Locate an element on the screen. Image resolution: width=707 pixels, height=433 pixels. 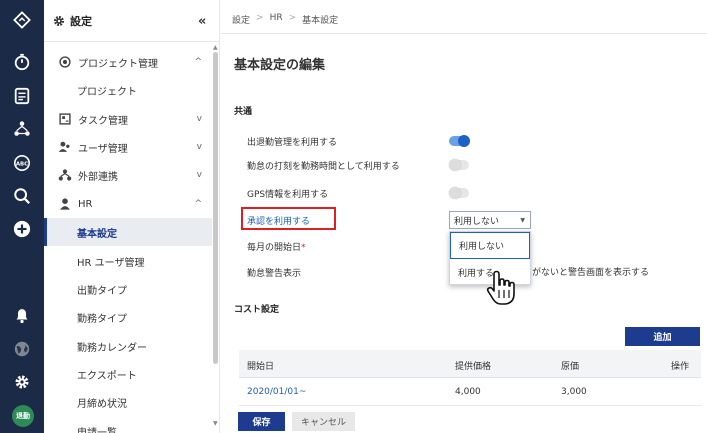
users-icon is located at coordinates (64, 146).